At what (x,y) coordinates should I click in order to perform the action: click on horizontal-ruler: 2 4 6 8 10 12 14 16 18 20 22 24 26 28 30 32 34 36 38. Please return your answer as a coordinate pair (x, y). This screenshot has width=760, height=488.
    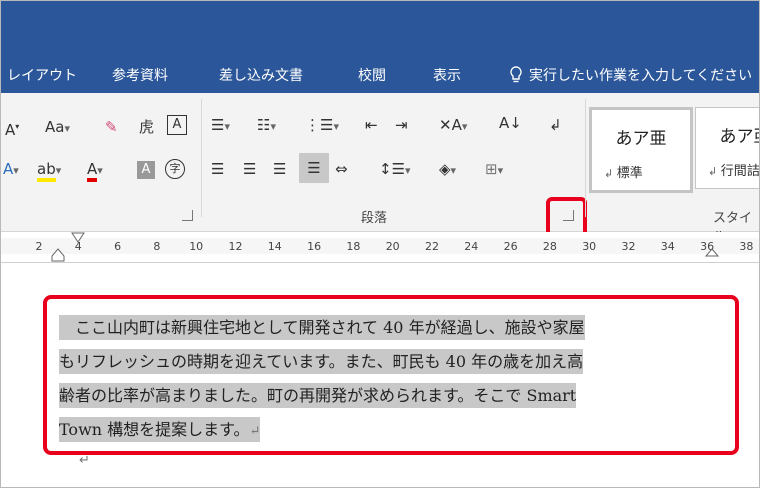
    Looking at the image, I should click on (380, 247).